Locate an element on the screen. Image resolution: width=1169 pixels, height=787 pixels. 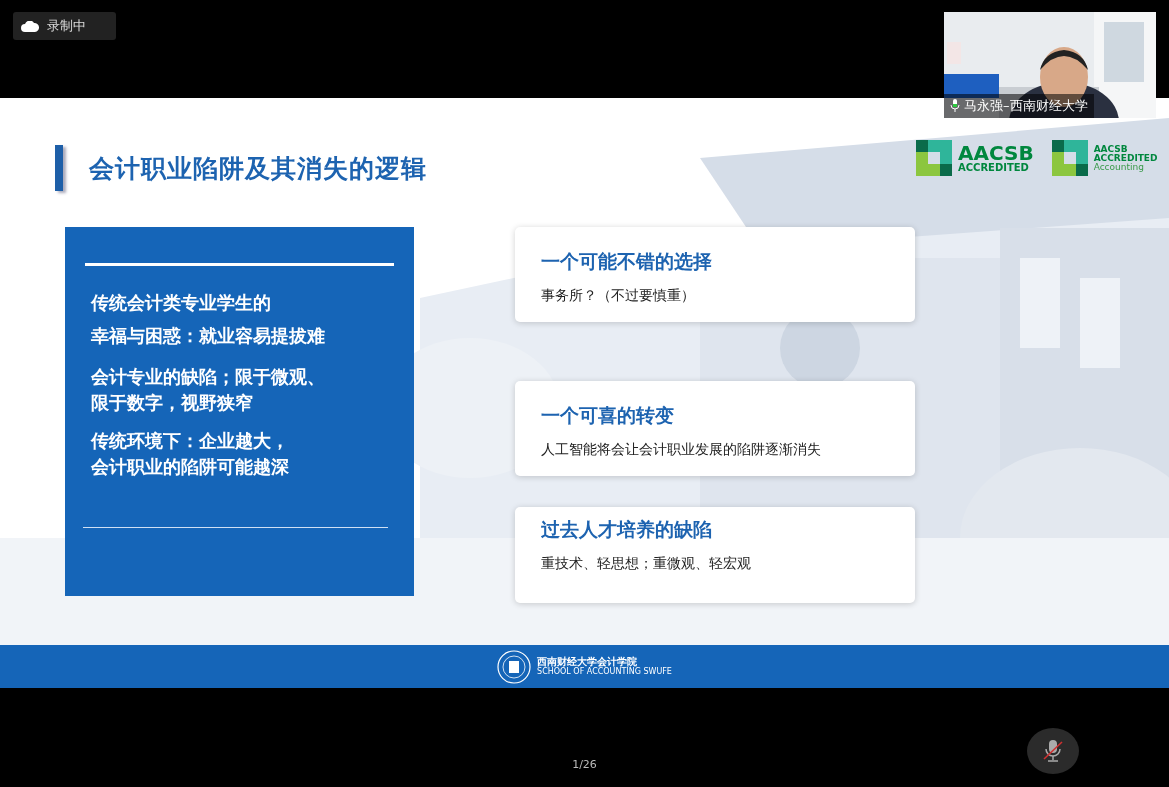
mute-button is located at coordinates (1053, 751).